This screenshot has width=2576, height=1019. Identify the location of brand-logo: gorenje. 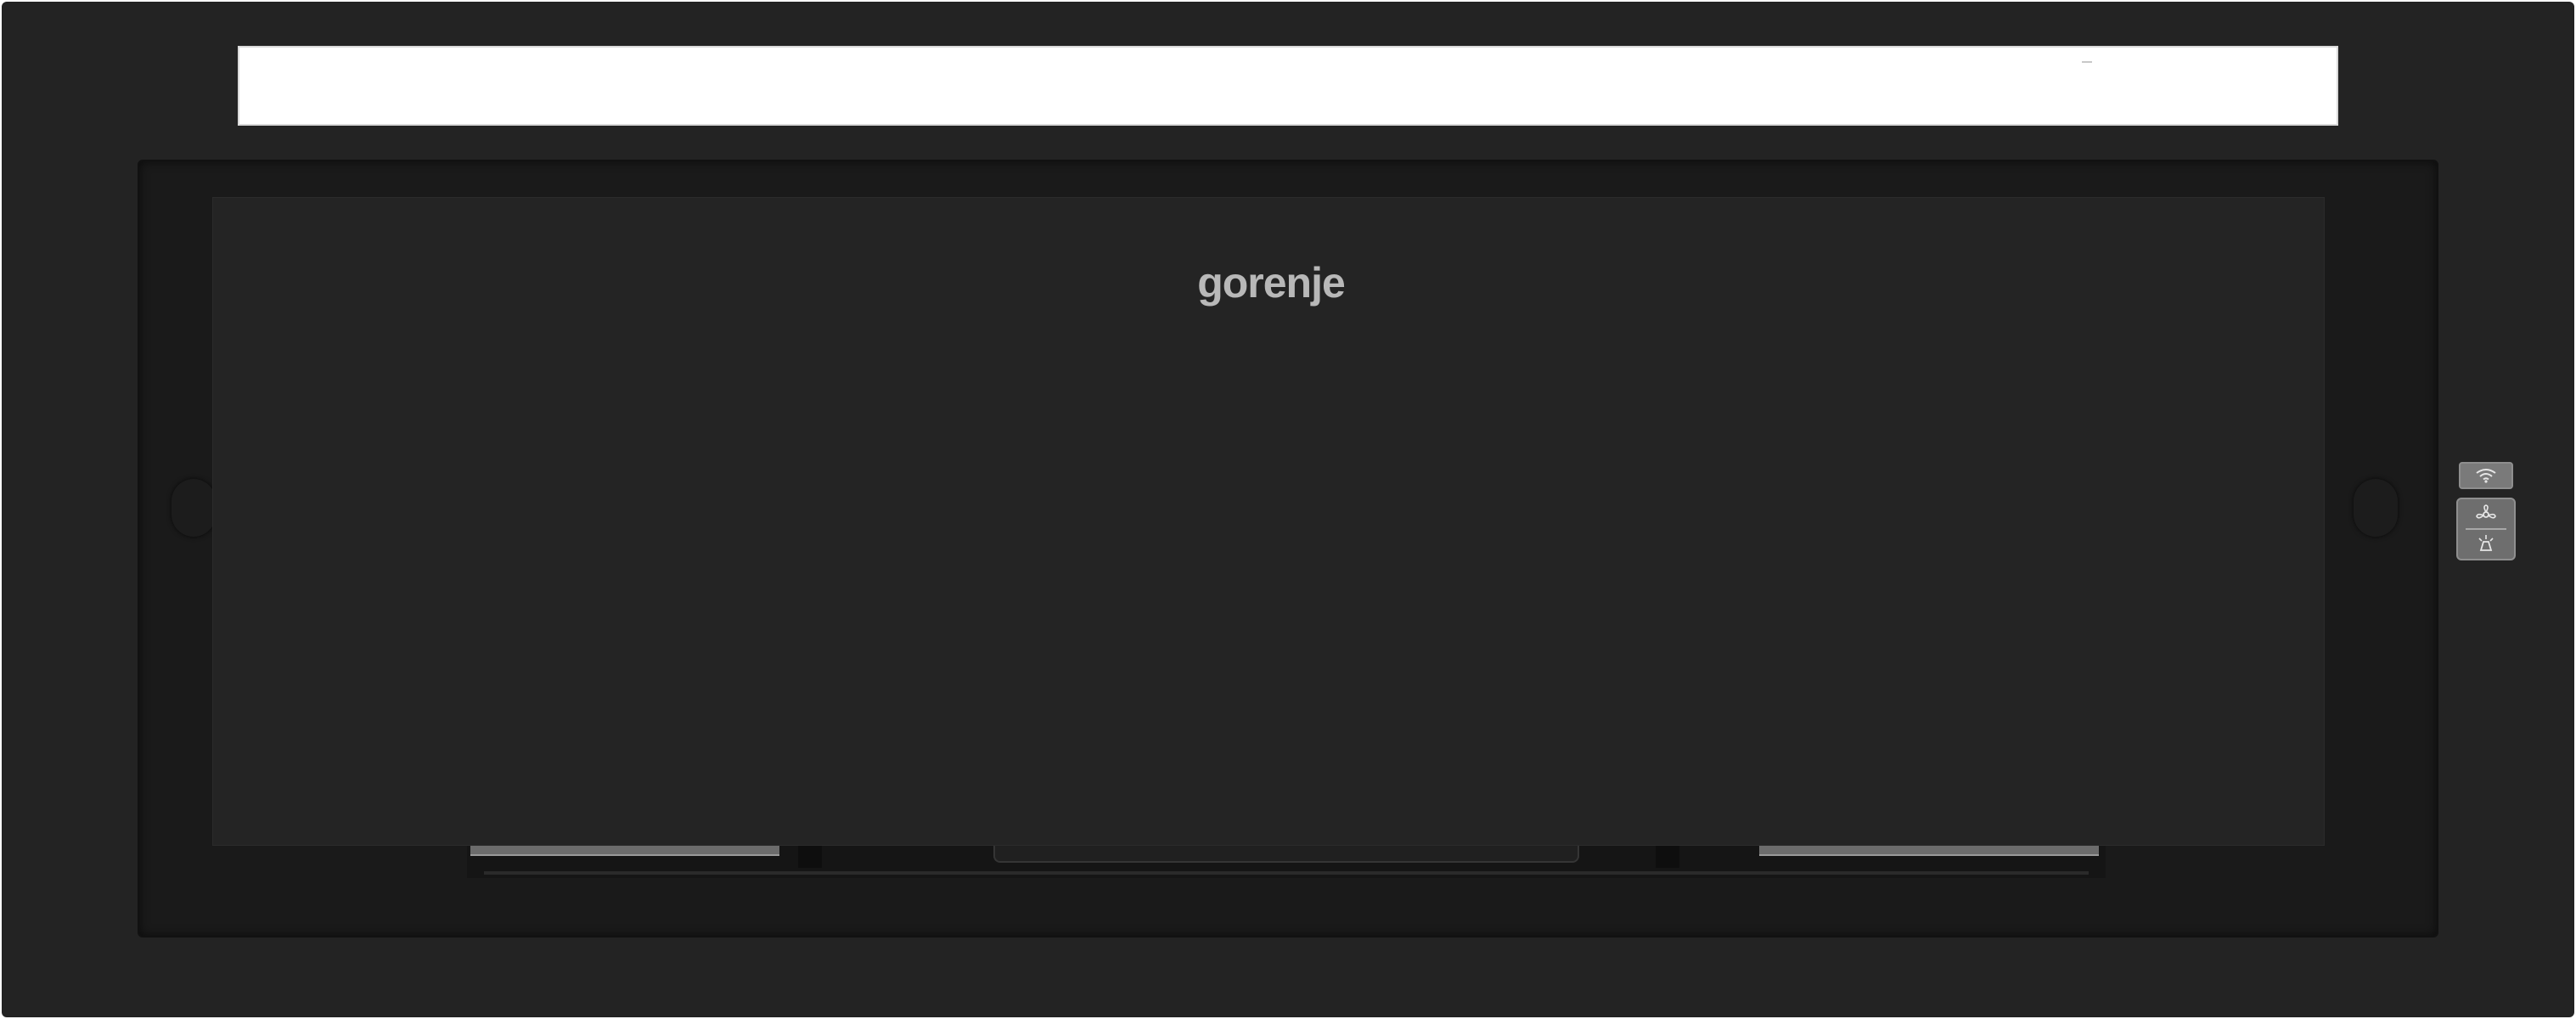
(1271, 282).